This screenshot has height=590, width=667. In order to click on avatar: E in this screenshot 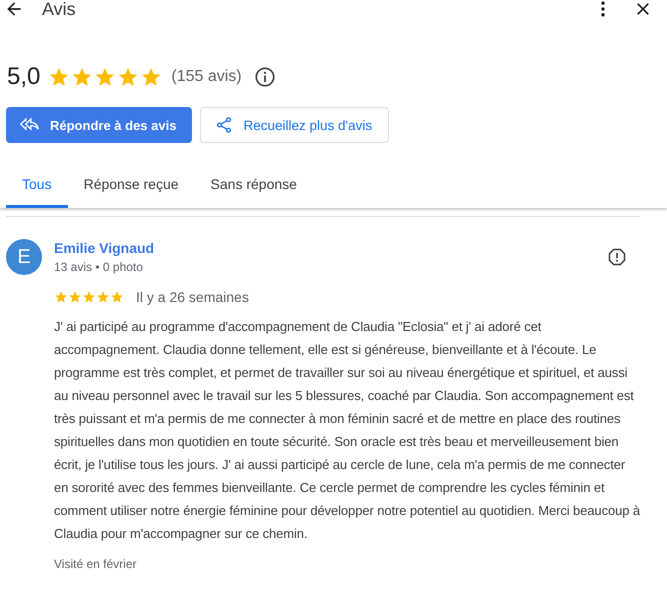, I will do `click(24, 257)`.